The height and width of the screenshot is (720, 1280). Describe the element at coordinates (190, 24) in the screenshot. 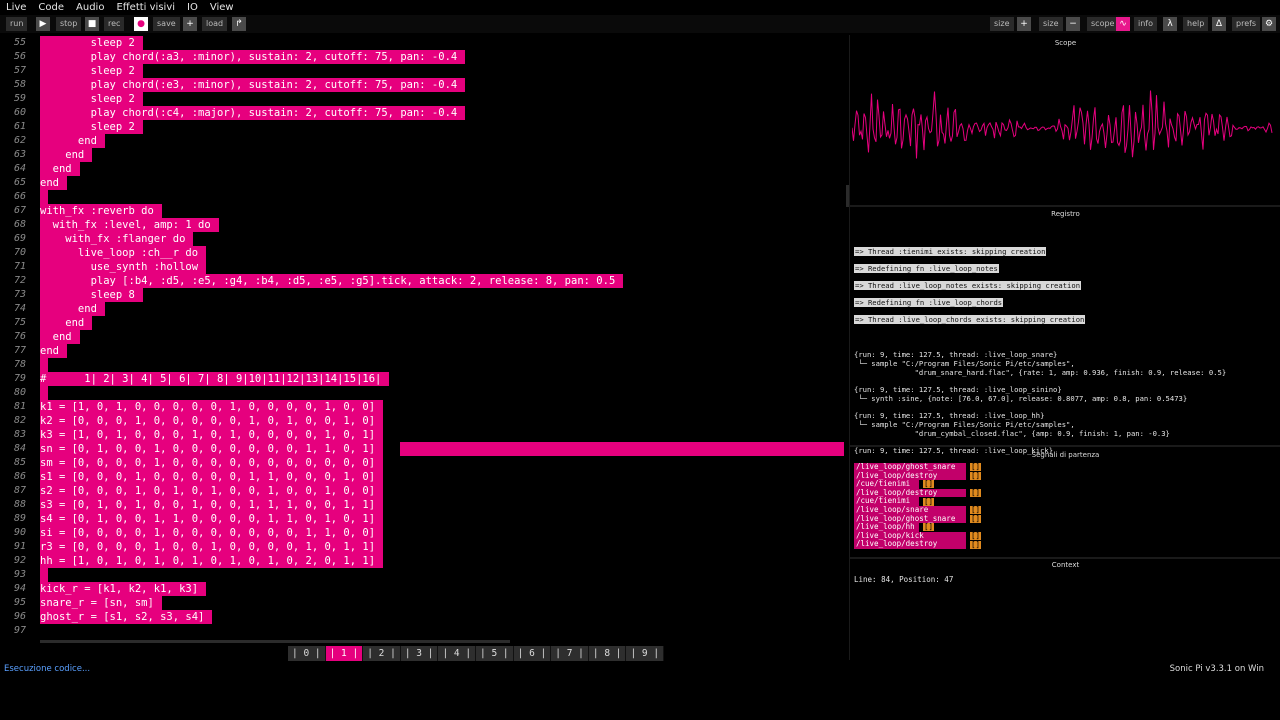

I see `save-icon: +` at that location.